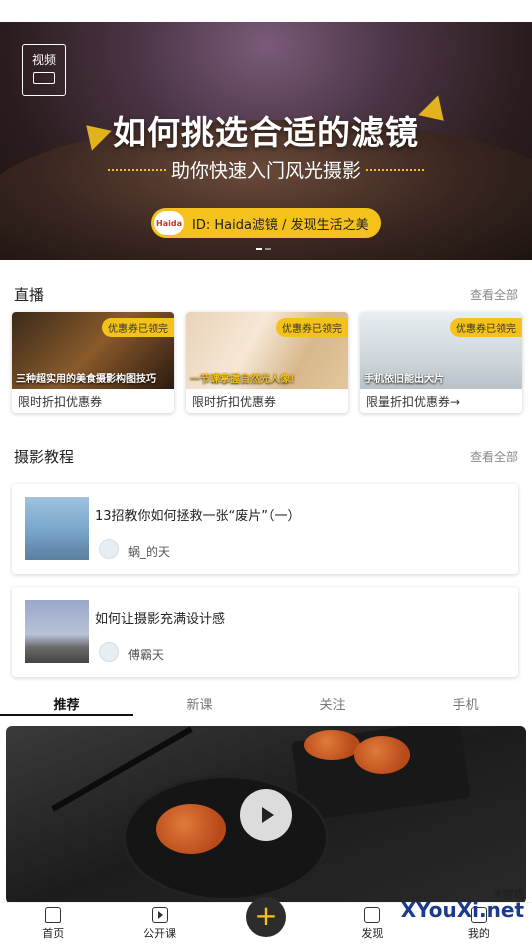 This screenshot has height=944, width=532. What do you see at coordinates (199, 702) in the screenshot?
I see `tab-new-courses: 新课` at bounding box center [199, 702].